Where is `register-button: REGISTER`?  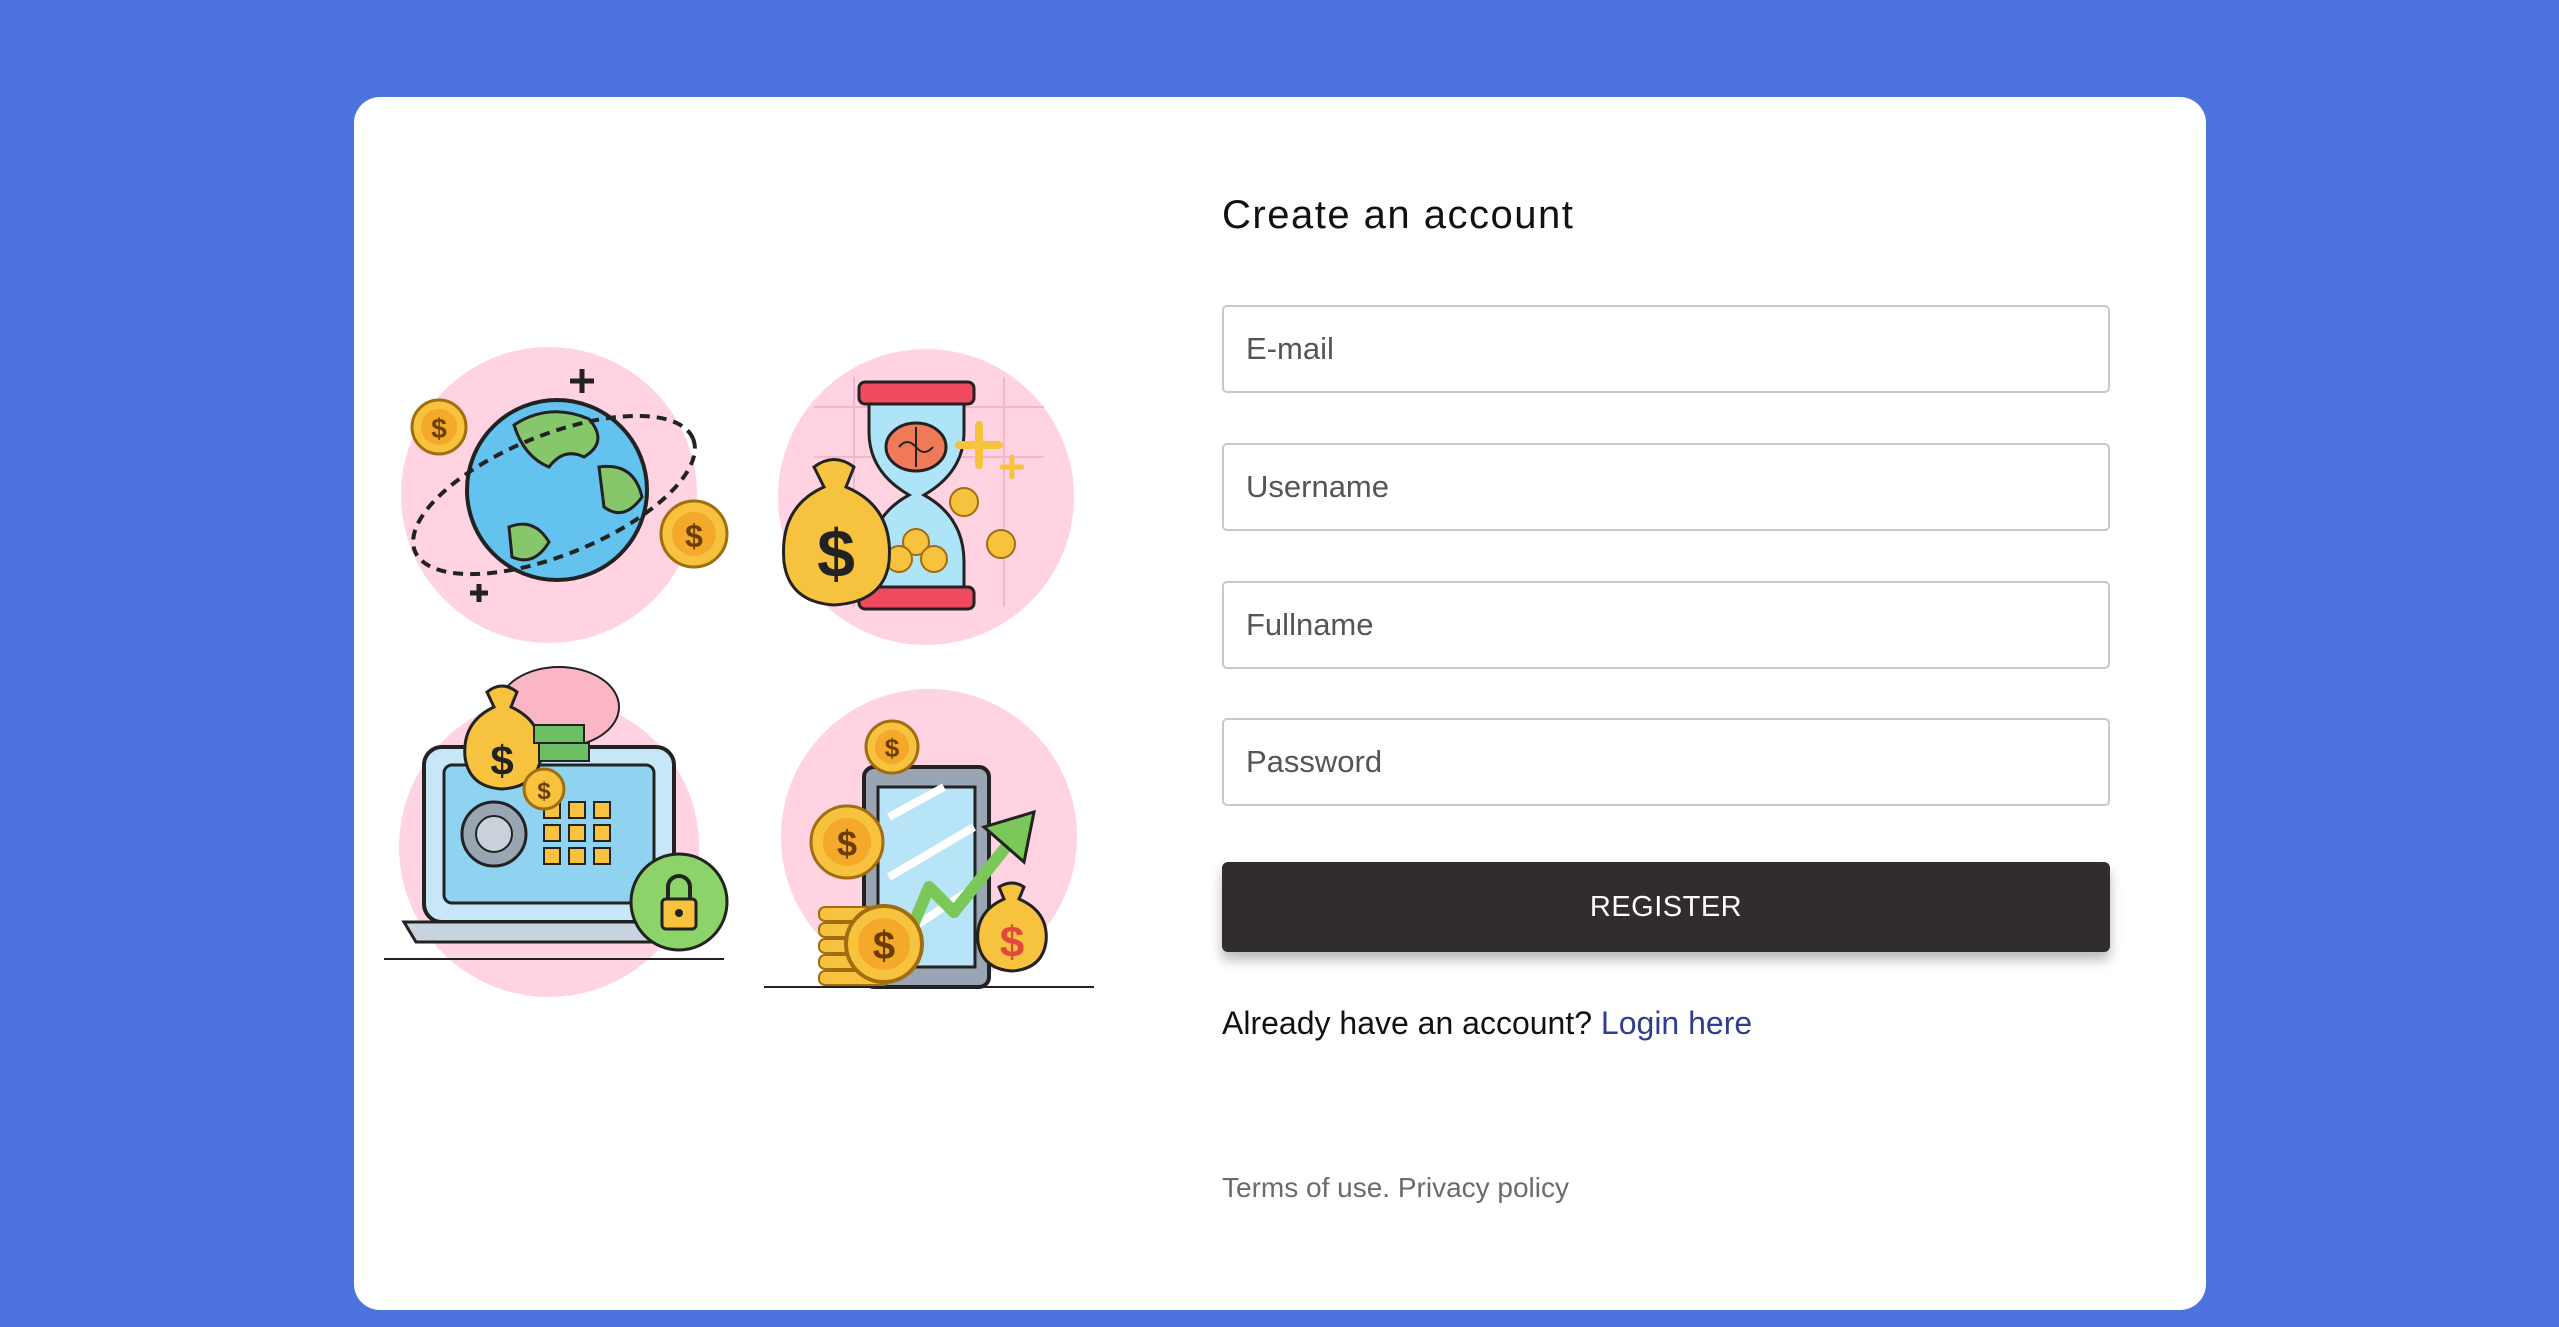
register-button: REGISTER is located at coordinates (1666, 907).